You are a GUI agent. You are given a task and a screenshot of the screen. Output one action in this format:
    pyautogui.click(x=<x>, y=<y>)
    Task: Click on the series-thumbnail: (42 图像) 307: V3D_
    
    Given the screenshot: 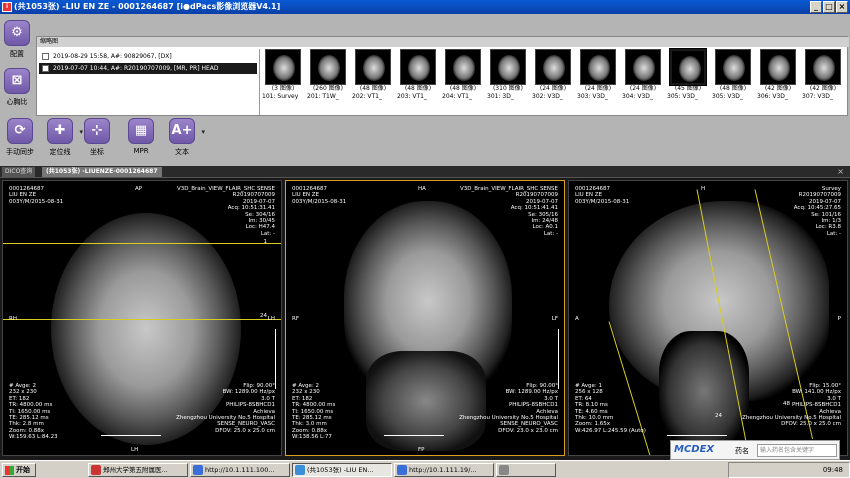 What is the action you would take?
    pyautogui.click(x=823, y=80)
    